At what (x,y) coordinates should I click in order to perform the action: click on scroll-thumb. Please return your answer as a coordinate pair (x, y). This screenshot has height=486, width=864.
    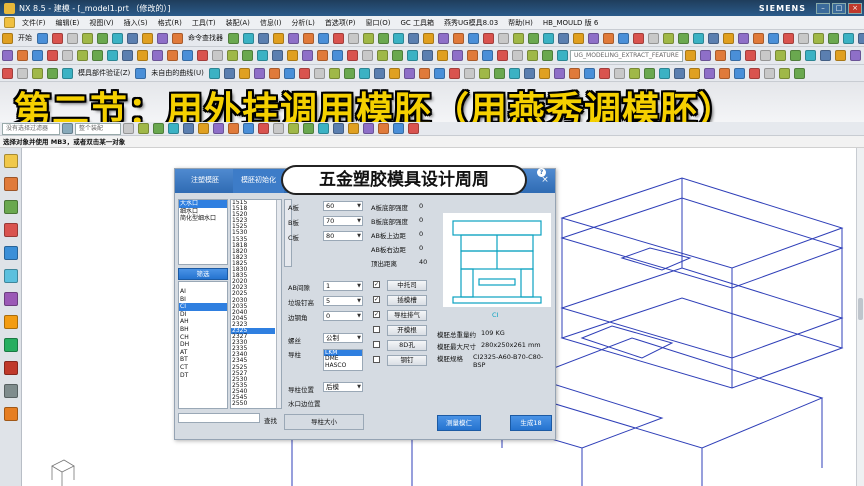
    Looking at the image, I should click on (860, 309).